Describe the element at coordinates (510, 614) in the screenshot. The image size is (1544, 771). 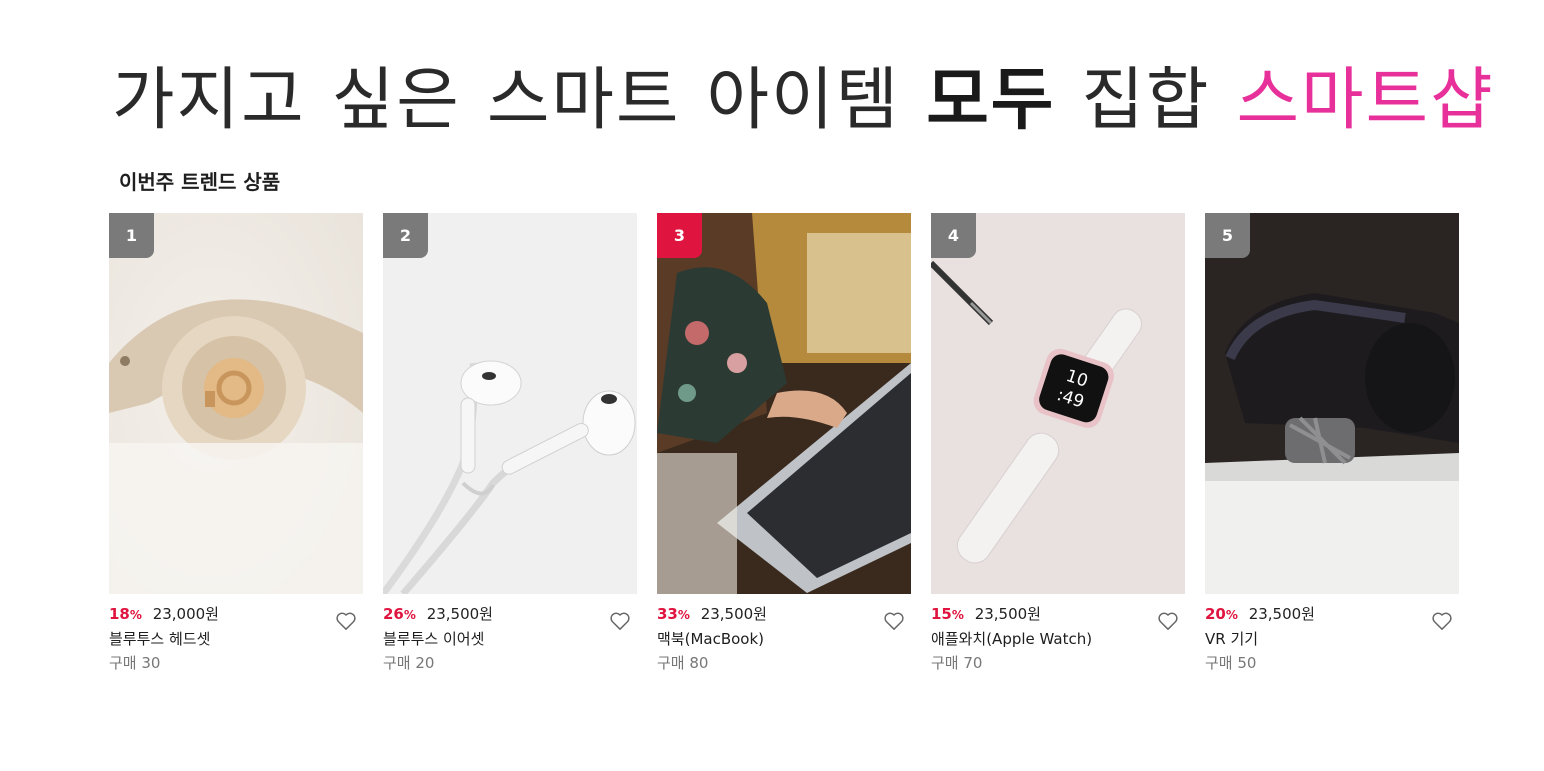
I see `price-line: 26% 23,500원` at that location.